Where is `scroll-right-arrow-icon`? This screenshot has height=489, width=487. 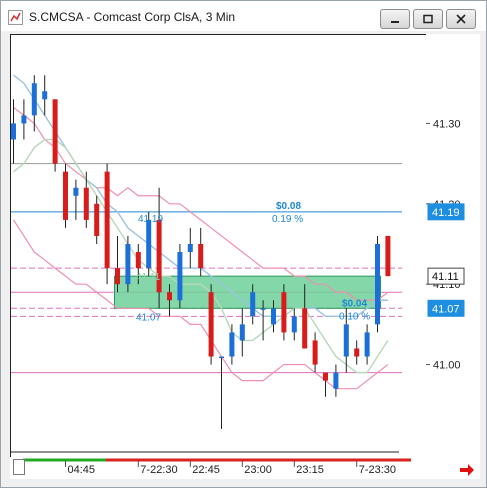 scroll-right-arrow-icon is located at coordinates (467, 470).